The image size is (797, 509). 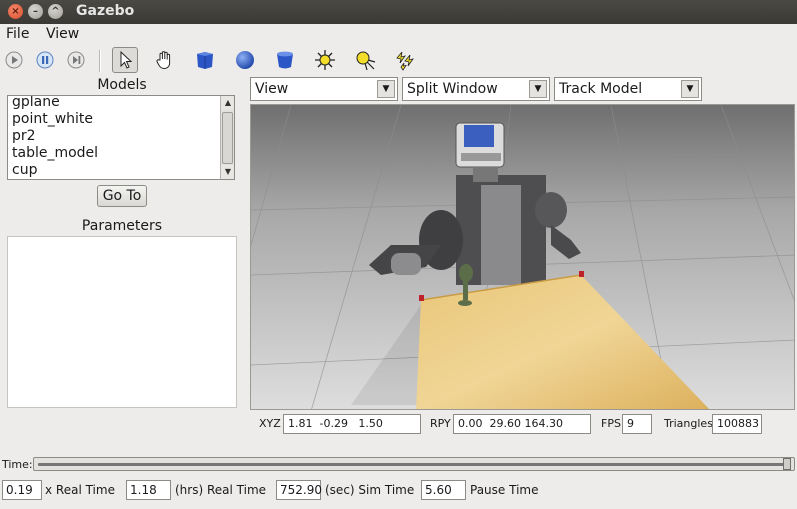 What do you see at coordinates (122, 226) in the screenshot?
I see `parameters-heading: Parameters` at bounding box center [122, 226].